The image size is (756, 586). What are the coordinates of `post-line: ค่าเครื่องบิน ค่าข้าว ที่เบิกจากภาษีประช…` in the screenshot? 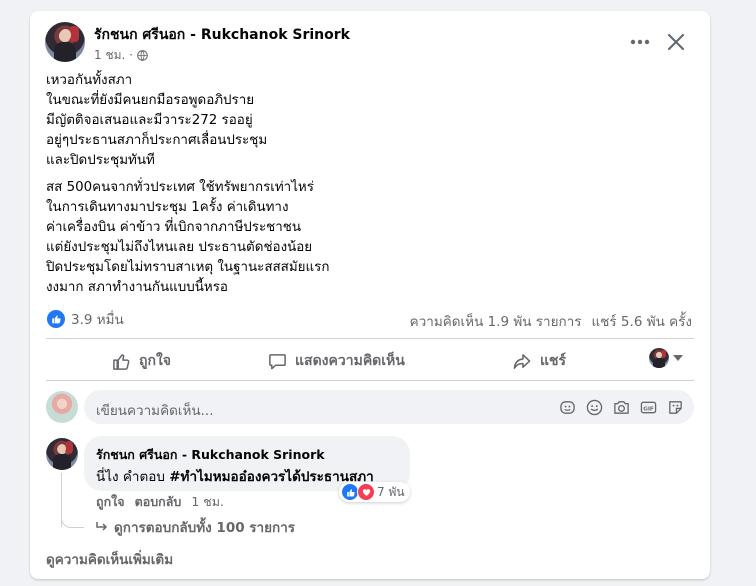 It's located at (174, 227).